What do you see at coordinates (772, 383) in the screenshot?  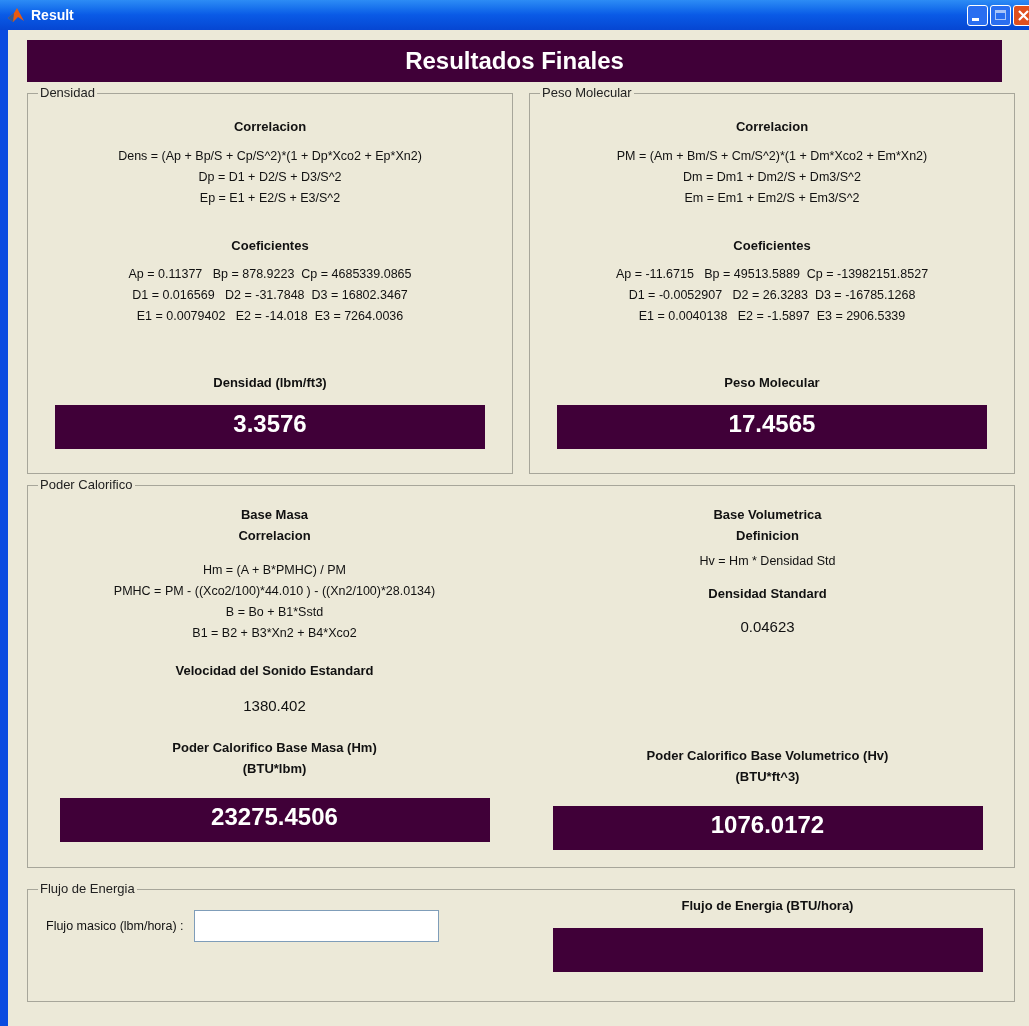 I see `result-label: Peso Molecular` at bounding box center [772, 383].